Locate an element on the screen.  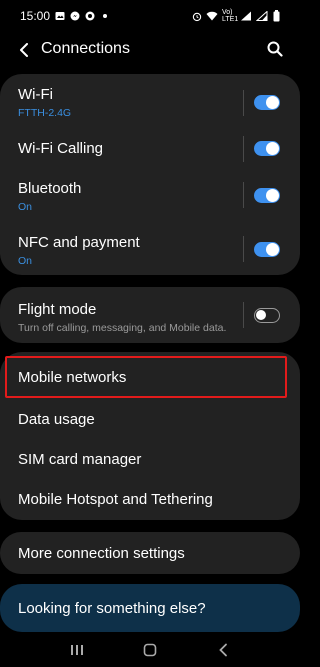
nfc-payment-title: NFC and payment is located at coordinates (79, 242).